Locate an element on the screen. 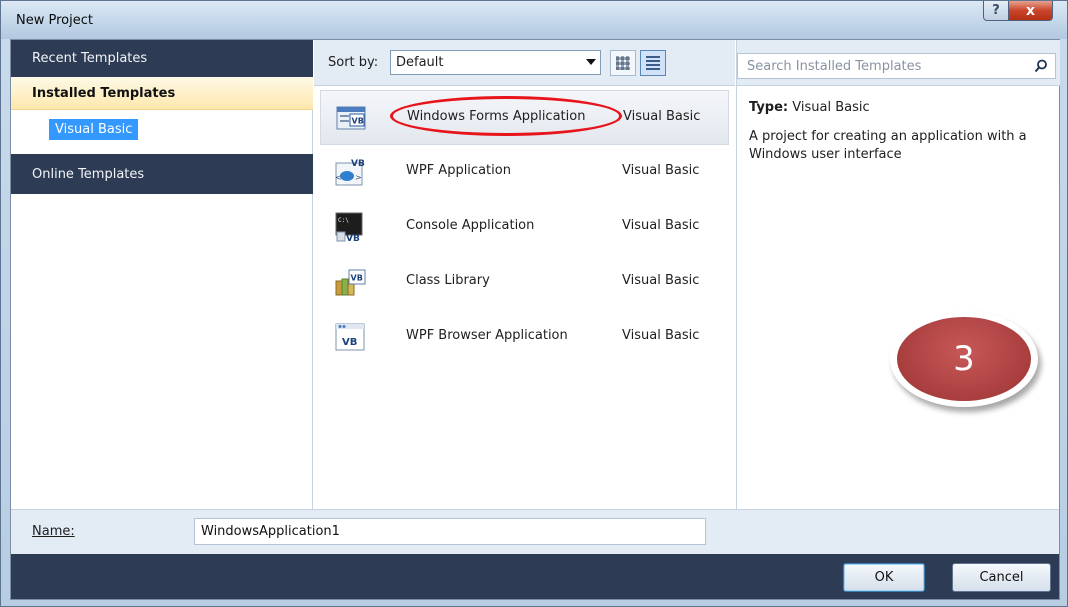 The image size is (1068, 607). nav-recent-templates: Recent Templates is located at coordinates (162, 58).